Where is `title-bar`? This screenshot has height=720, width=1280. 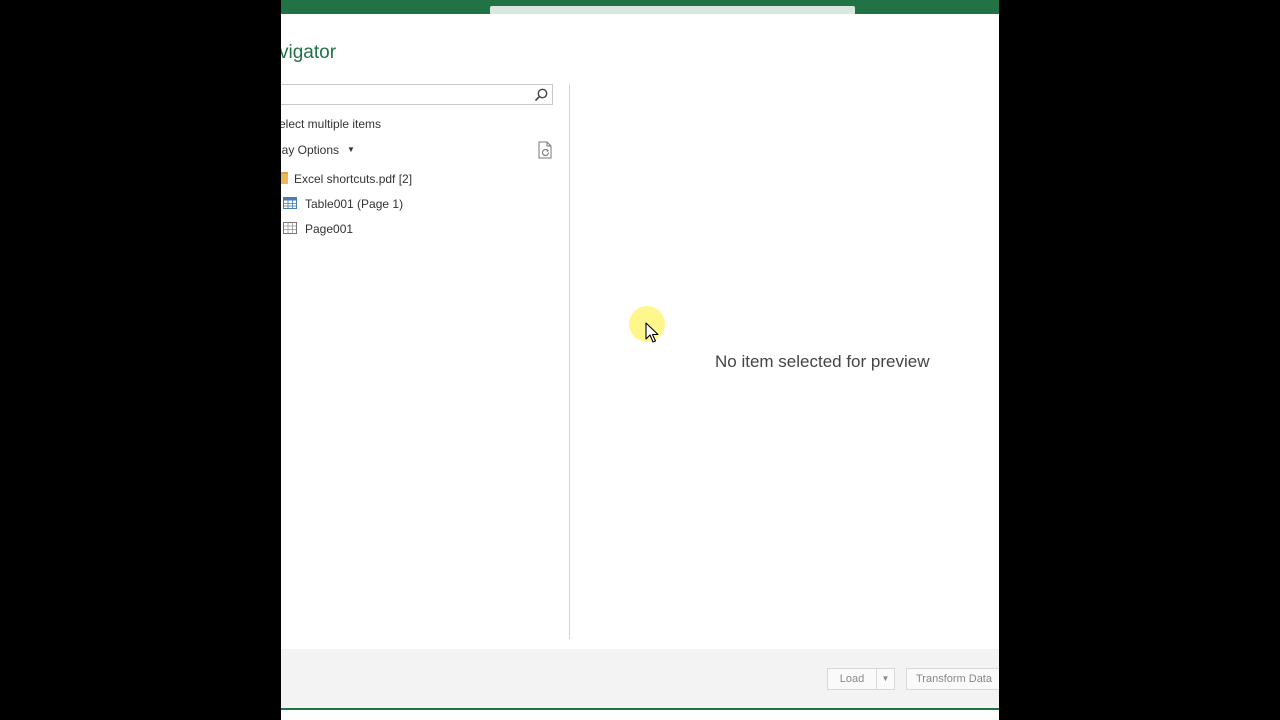 title-bar is located at coordinates (640, 7).